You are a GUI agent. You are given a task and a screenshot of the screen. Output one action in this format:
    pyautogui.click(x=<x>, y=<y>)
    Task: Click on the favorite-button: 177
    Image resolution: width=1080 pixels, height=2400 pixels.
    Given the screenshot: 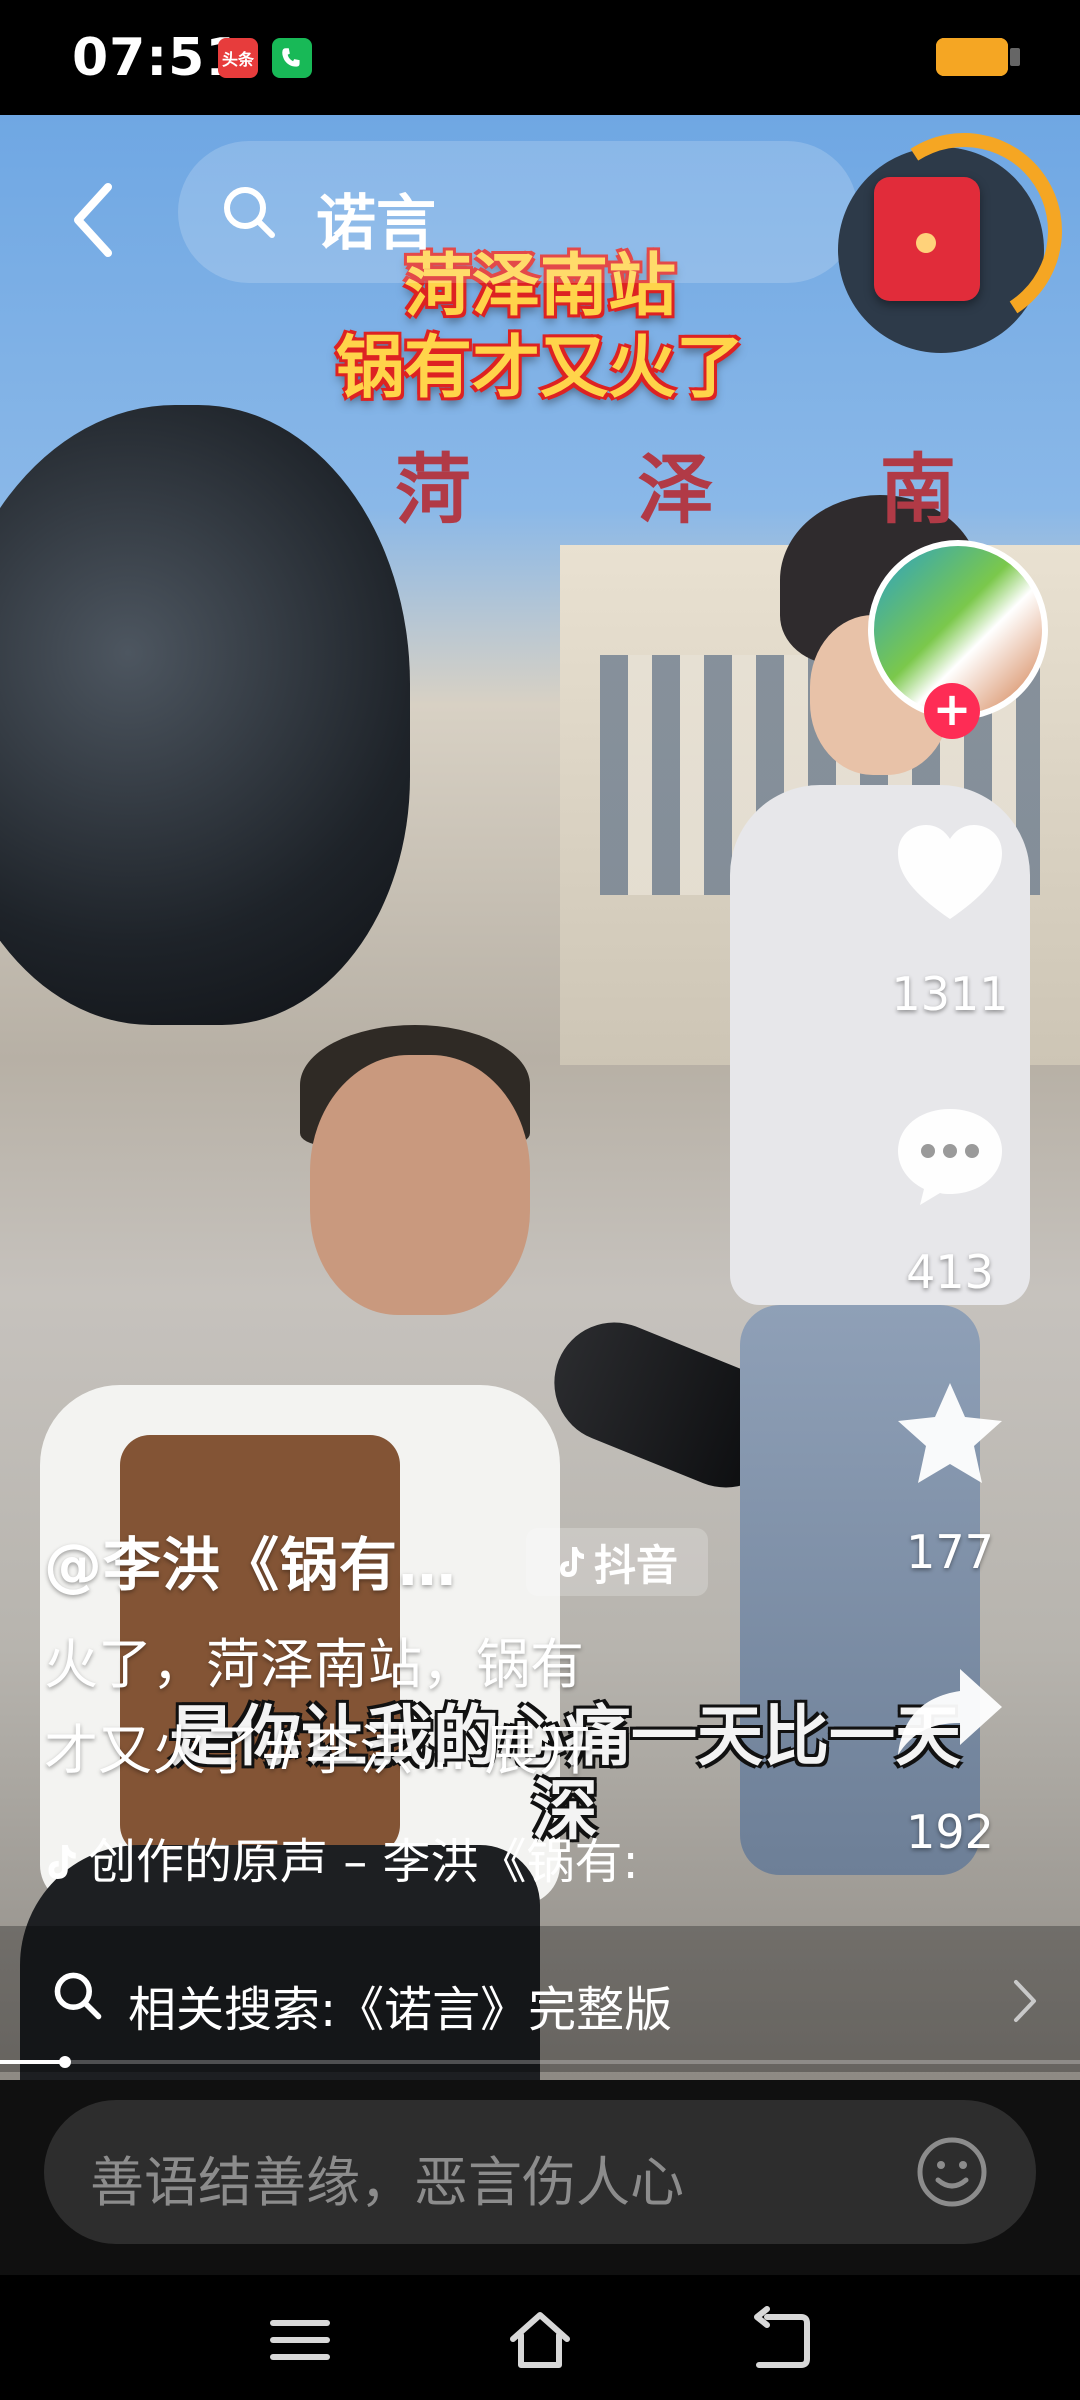 What is the action you would take?
    pyautogui.click(x=950, y=1477)
    